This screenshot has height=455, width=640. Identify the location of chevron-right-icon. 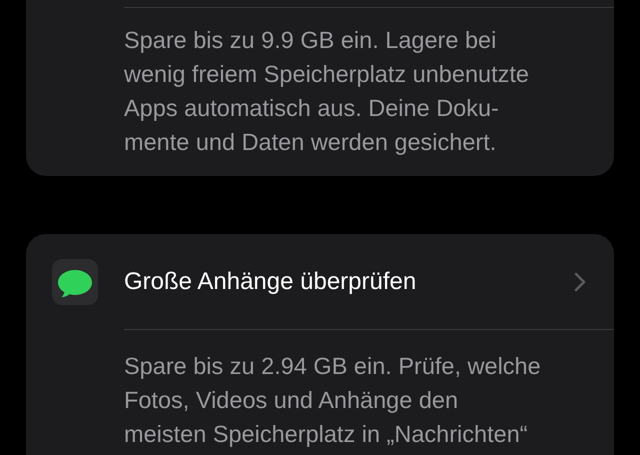
(580, 282).